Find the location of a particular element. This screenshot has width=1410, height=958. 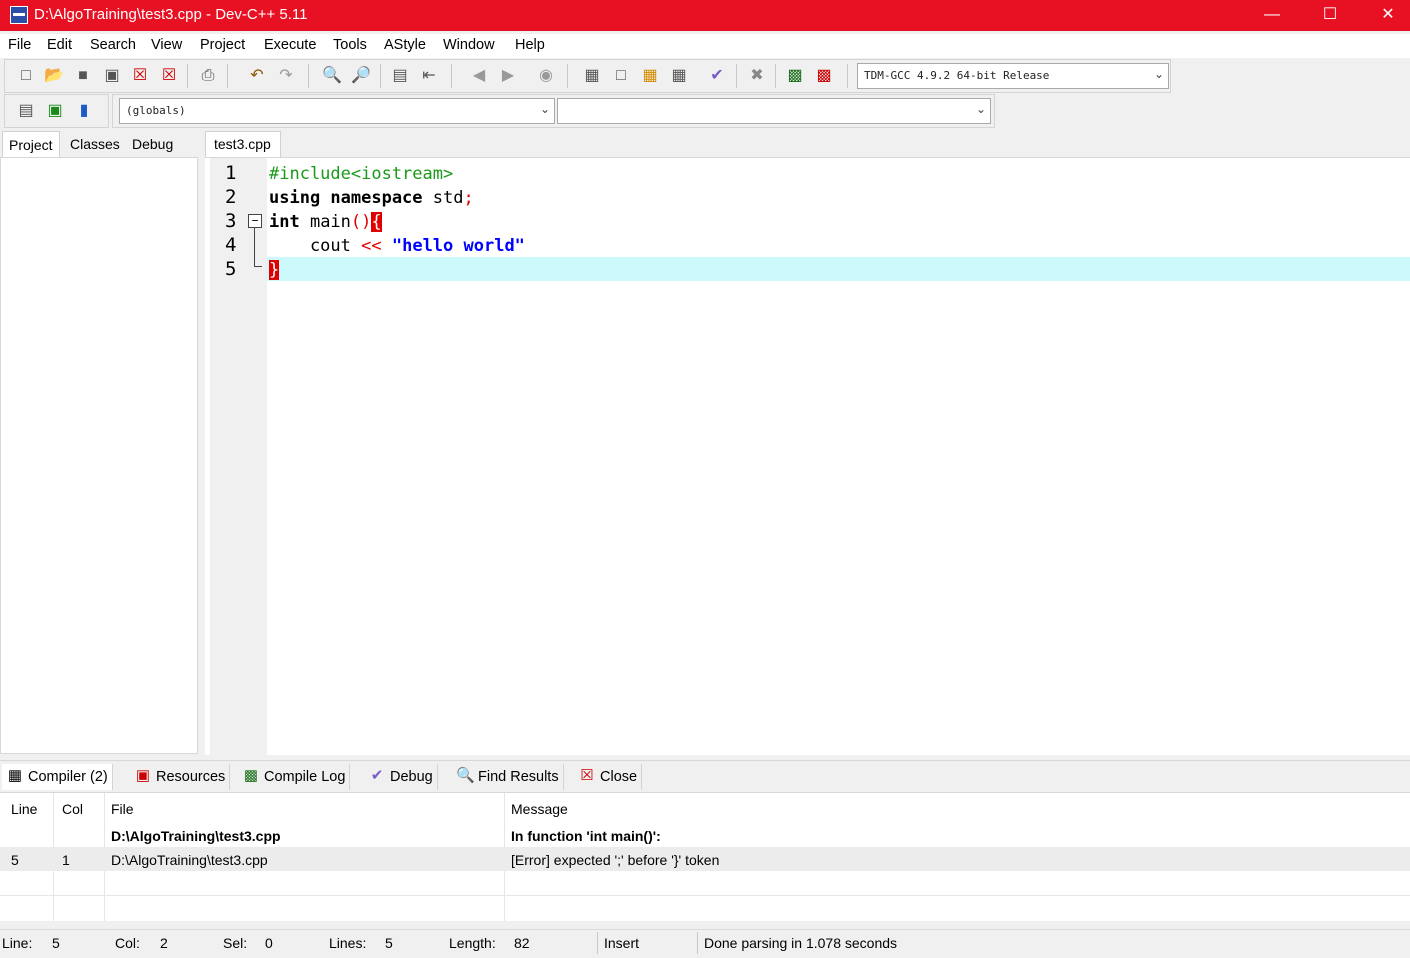

delete-profile-icon: ▩ is located at coordinates (824, 76).